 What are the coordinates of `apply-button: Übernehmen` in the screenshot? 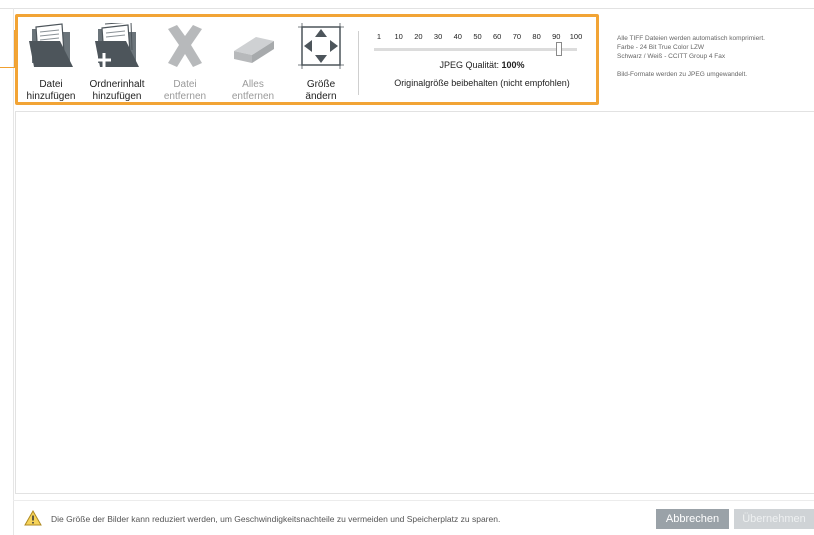 It's located at (774, 519).